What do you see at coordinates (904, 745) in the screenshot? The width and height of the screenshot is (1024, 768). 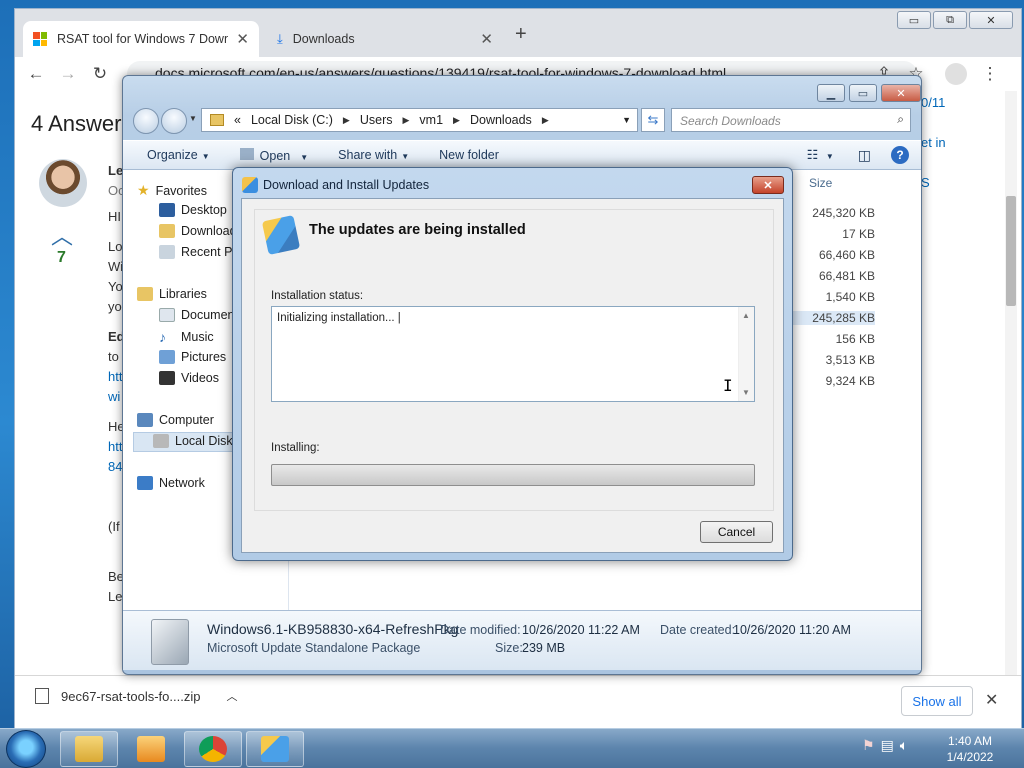 I see `volume-icon: 🔈︎` at bounding box center [904, 745].